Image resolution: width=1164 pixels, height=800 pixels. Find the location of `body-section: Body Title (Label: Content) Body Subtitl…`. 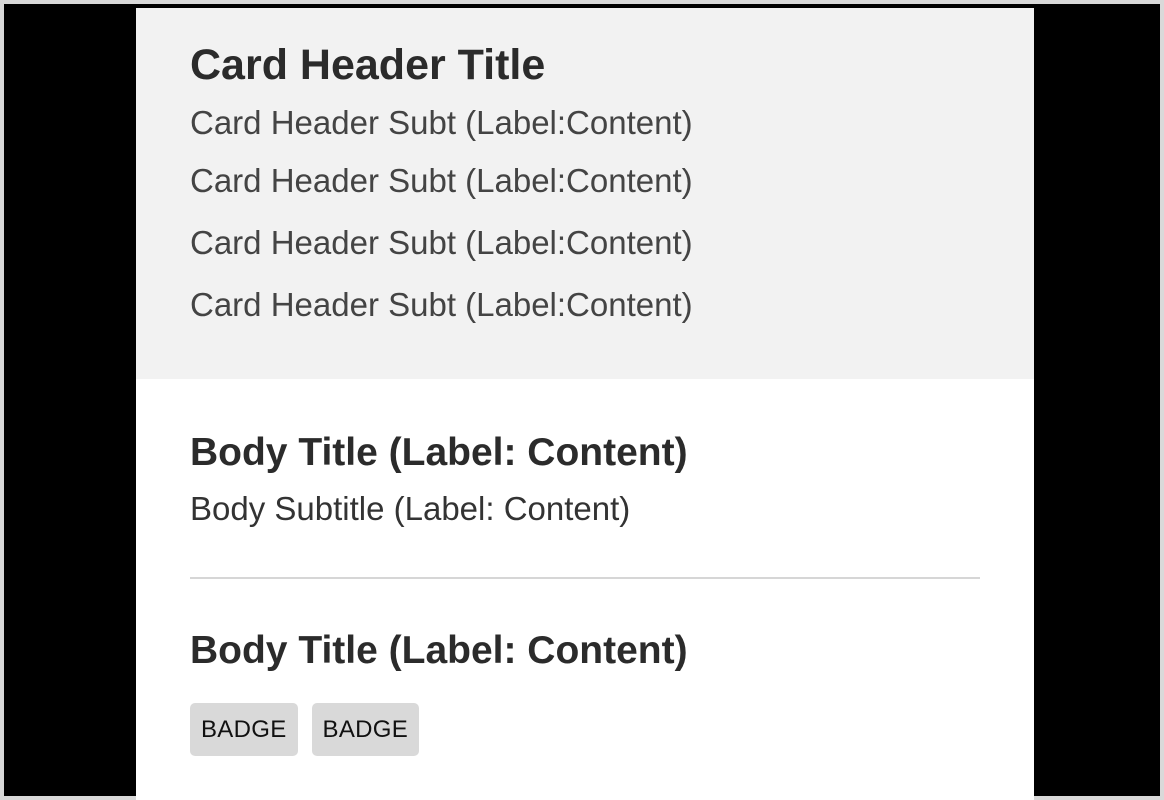

body-section: Body Title (Label: Content) Body Subtitl… is located at coordinates (585, 454).